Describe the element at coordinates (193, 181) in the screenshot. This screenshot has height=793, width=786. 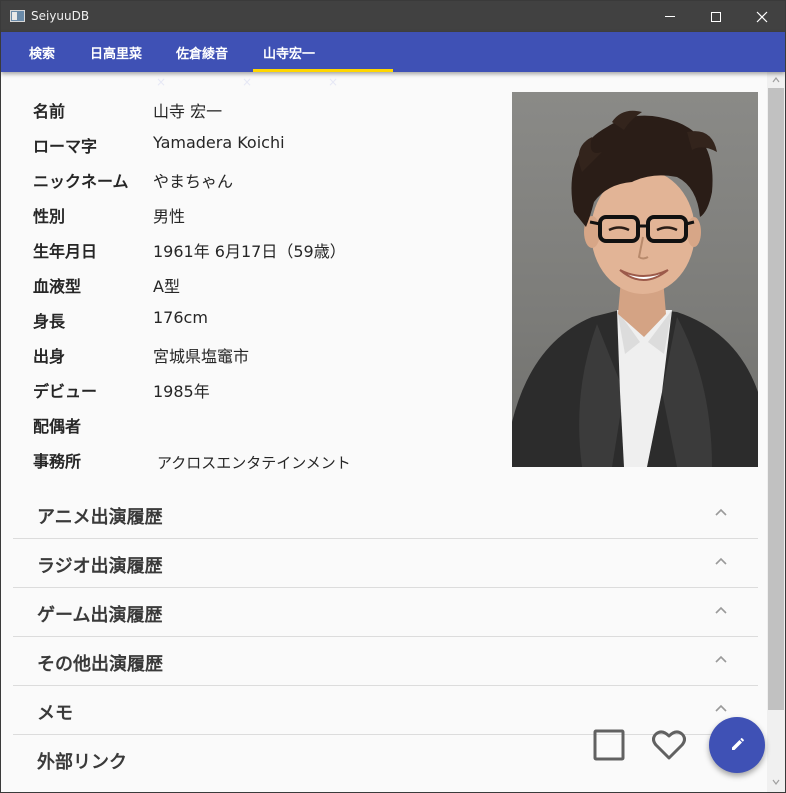
I see `field-value-nickname: やまちゃん` at that location.